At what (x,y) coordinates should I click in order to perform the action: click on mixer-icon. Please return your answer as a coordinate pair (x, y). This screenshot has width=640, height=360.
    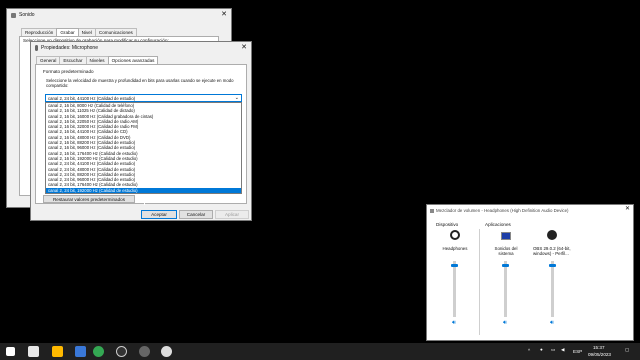
    Looking at the image, I should click on (432, 210).